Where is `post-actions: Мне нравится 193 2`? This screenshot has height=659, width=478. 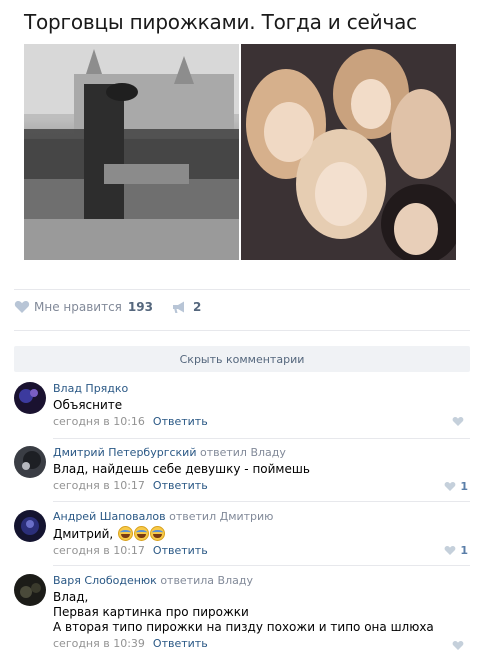 post-actions: Мне нравится 193 2 is located at coordinates (116, 307).